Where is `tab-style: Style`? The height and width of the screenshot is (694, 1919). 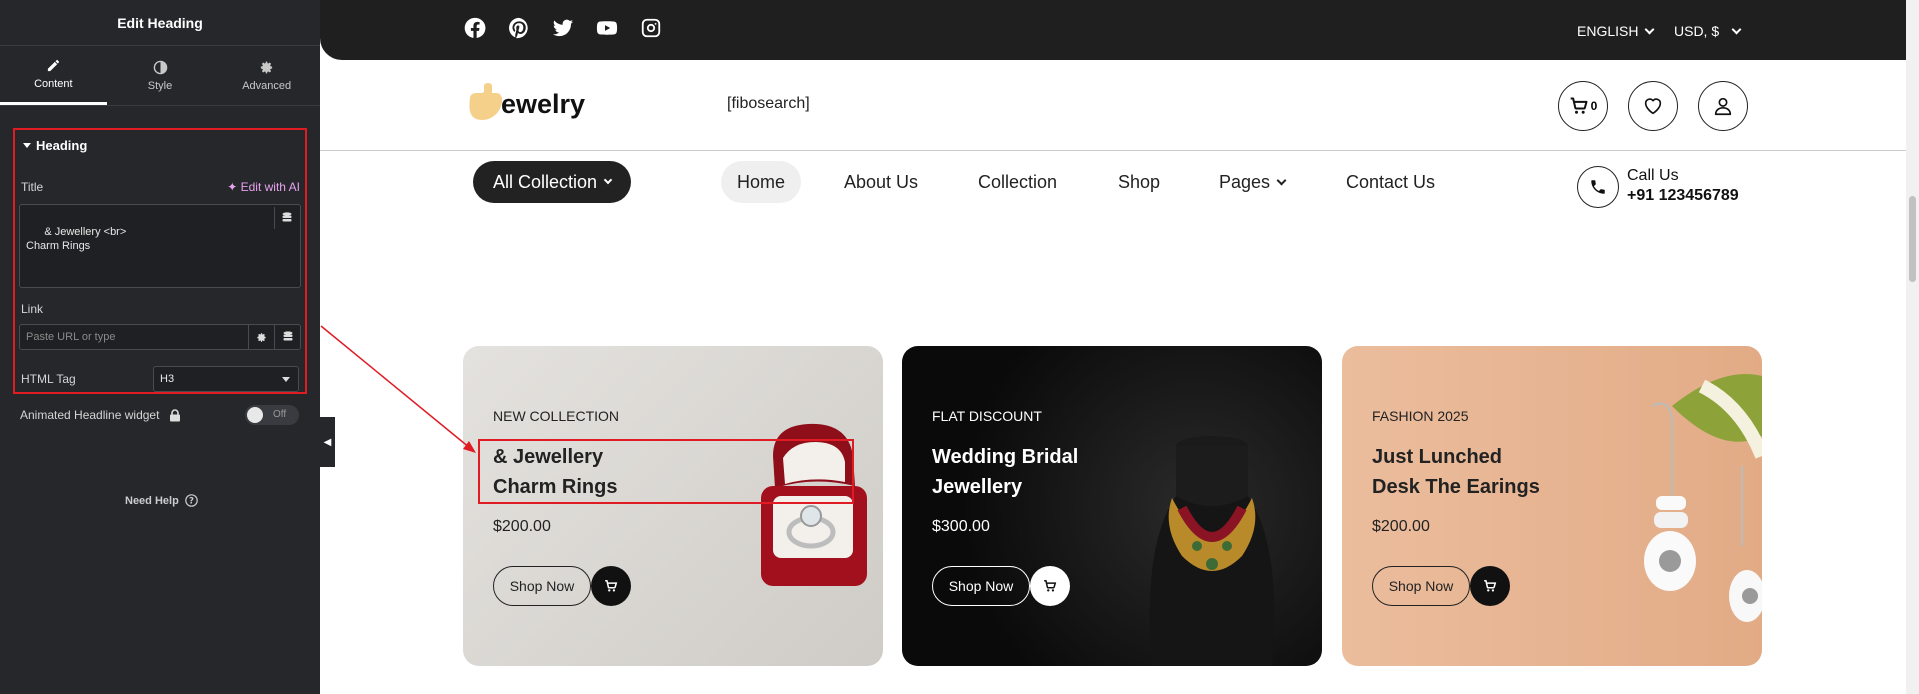
tab-style: Style is located at coordinates (160, 75).